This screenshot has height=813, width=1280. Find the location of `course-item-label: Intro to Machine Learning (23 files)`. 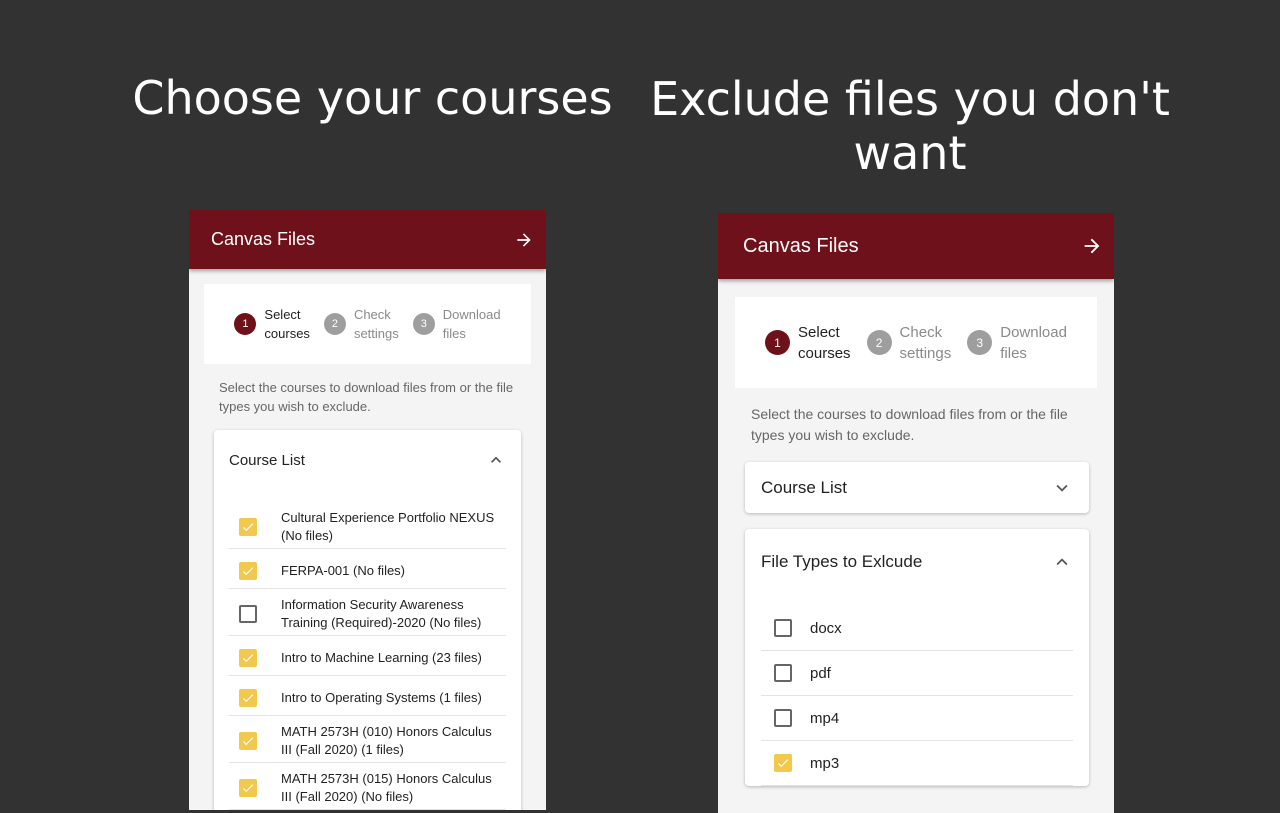

course-item-label: Intro to Machine Learning (23 files) is located at coordinates (381, 657).